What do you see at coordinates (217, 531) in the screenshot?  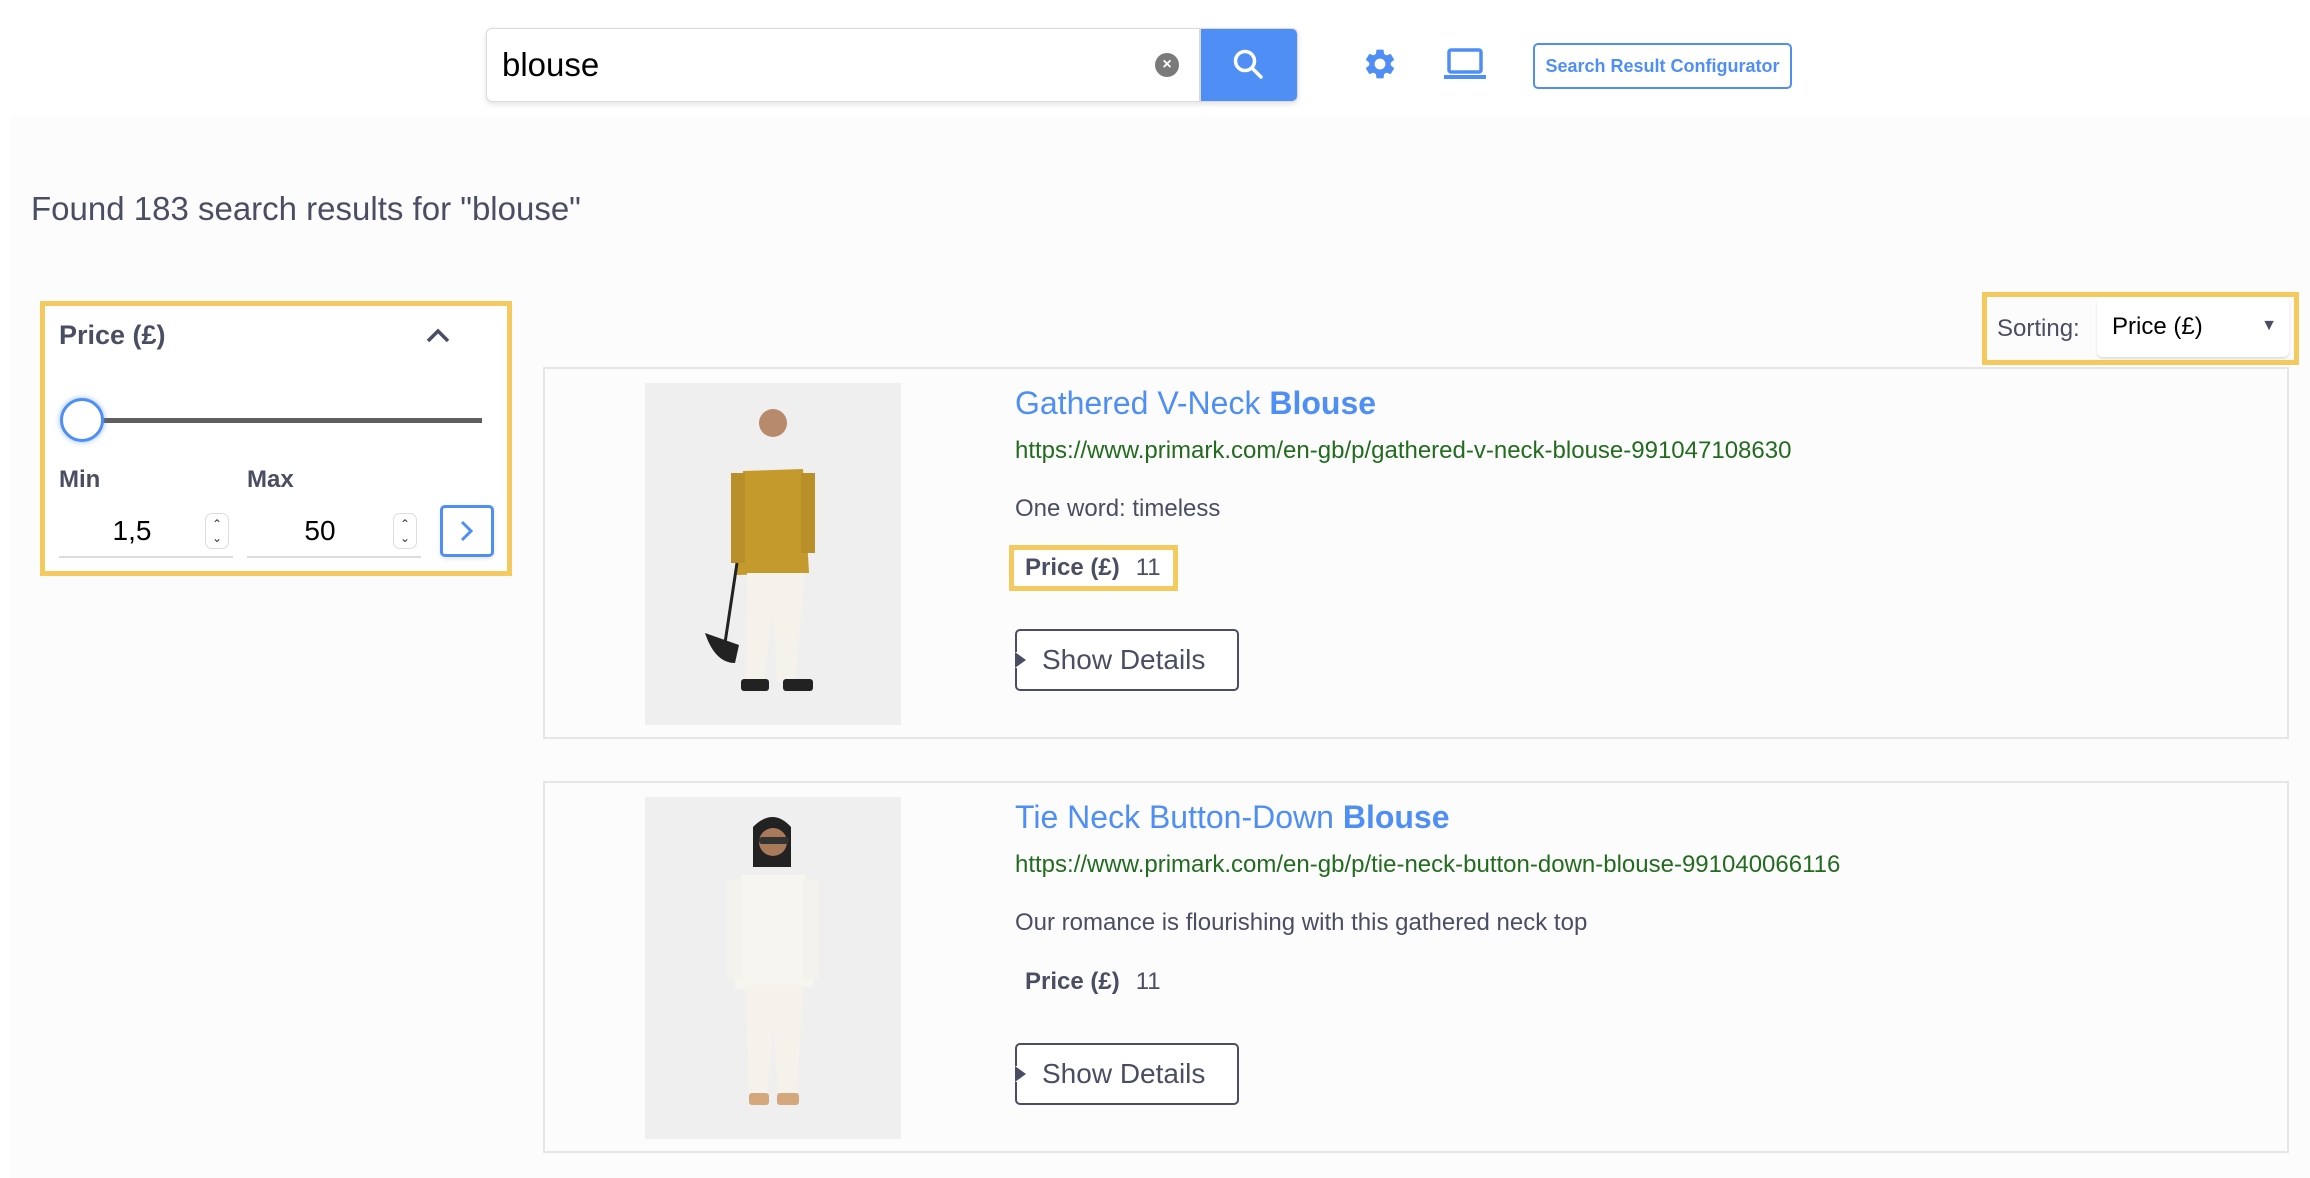 I see `min-price-stepper: ⌃ ⌄` at bounding box center [217, 531].